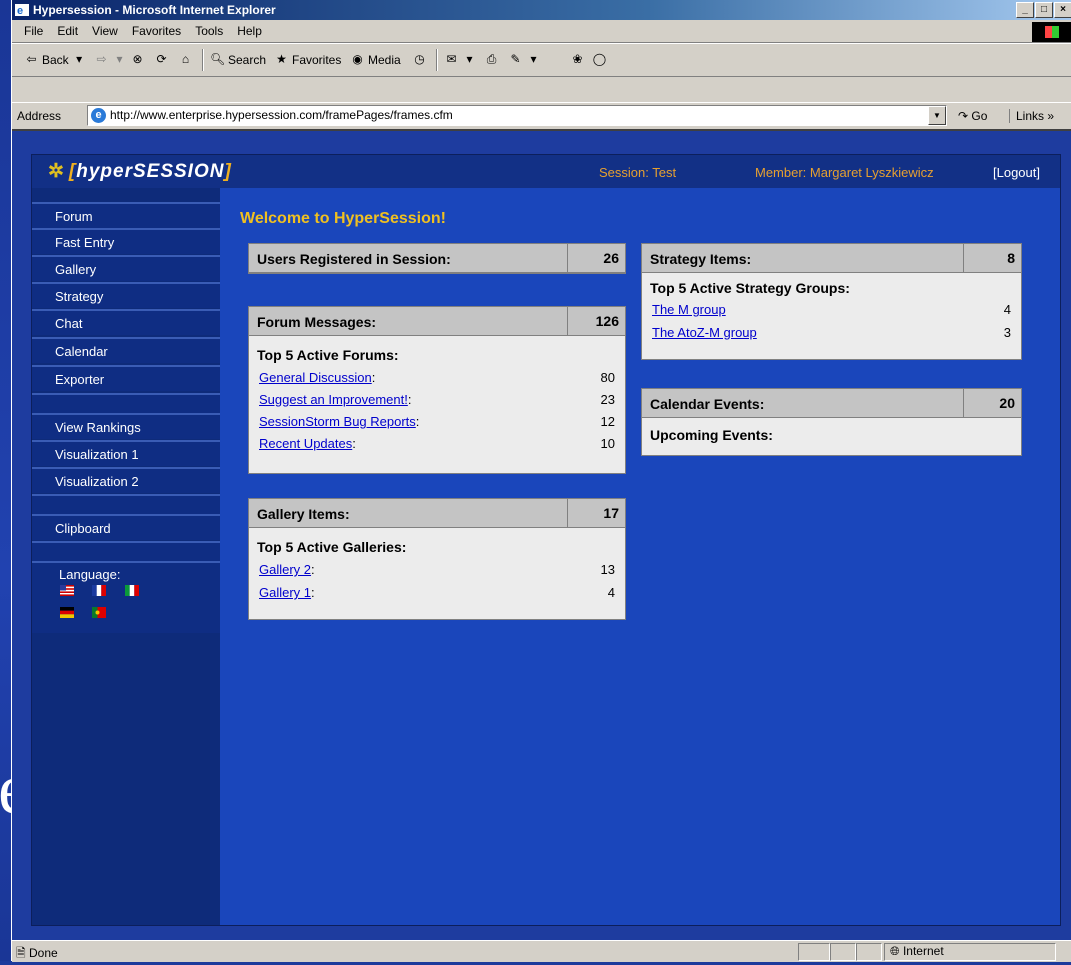  I want to click on search-button: 🔍︎ Search, so click(238, 59).